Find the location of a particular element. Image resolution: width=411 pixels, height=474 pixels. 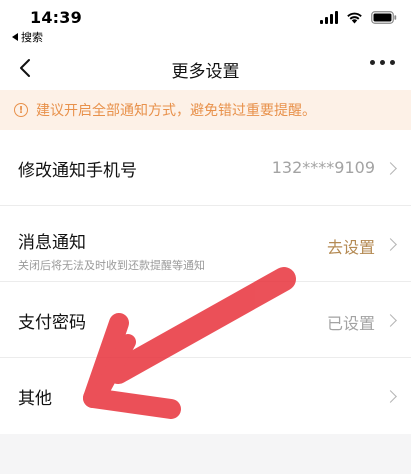

more-options-icon is located at coordinates (382, 62).